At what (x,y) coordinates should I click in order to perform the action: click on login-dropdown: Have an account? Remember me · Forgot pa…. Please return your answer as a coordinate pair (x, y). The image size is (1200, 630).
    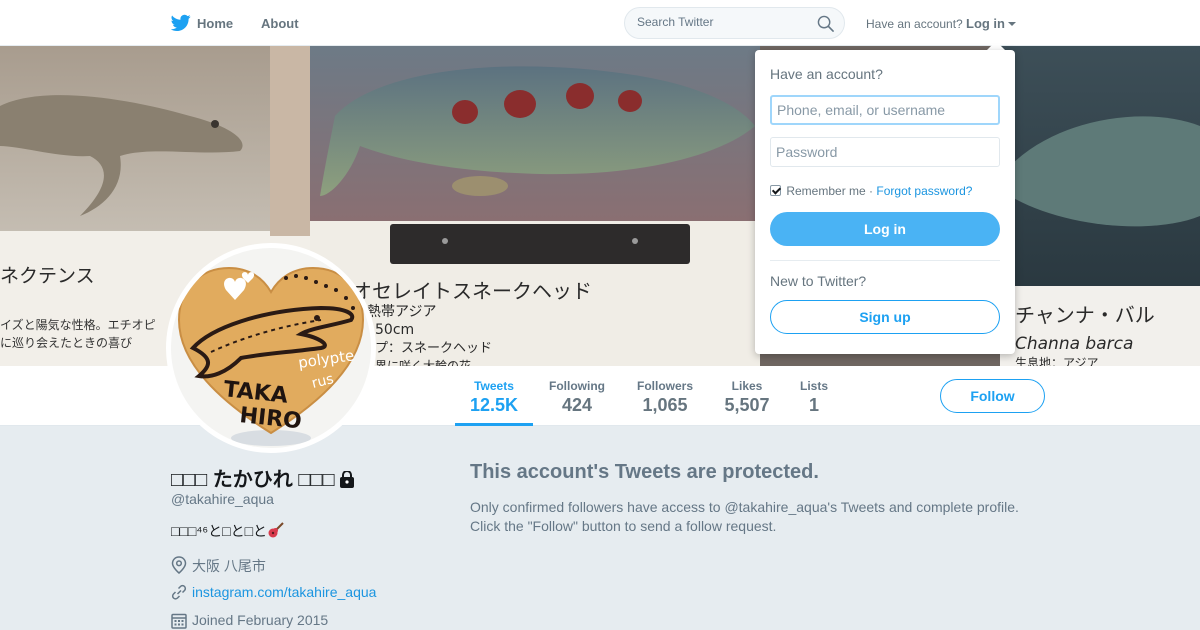
    Looking at the image, I should click on (885, 202).